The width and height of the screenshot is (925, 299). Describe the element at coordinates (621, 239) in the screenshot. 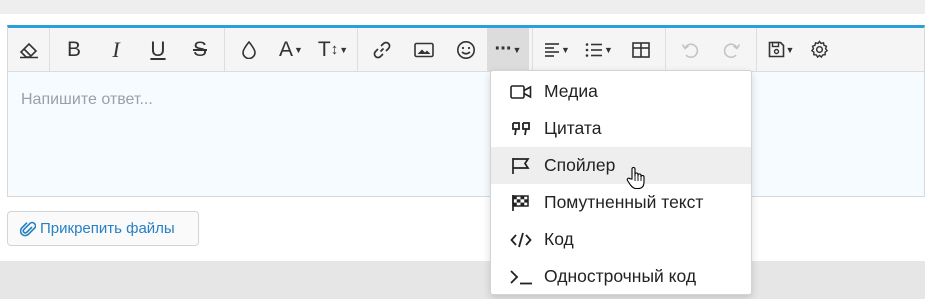

I see `menu-item-code: Код` at that location.